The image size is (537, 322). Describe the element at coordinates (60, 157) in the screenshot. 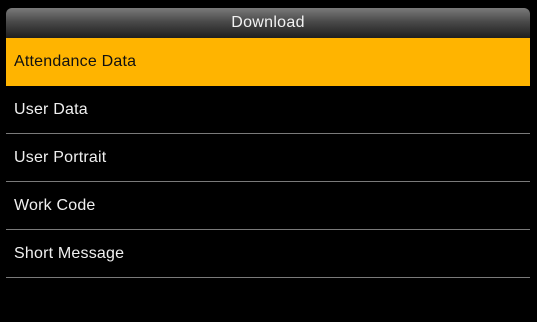

I see `menu-item-label: User Portrait` at that location.